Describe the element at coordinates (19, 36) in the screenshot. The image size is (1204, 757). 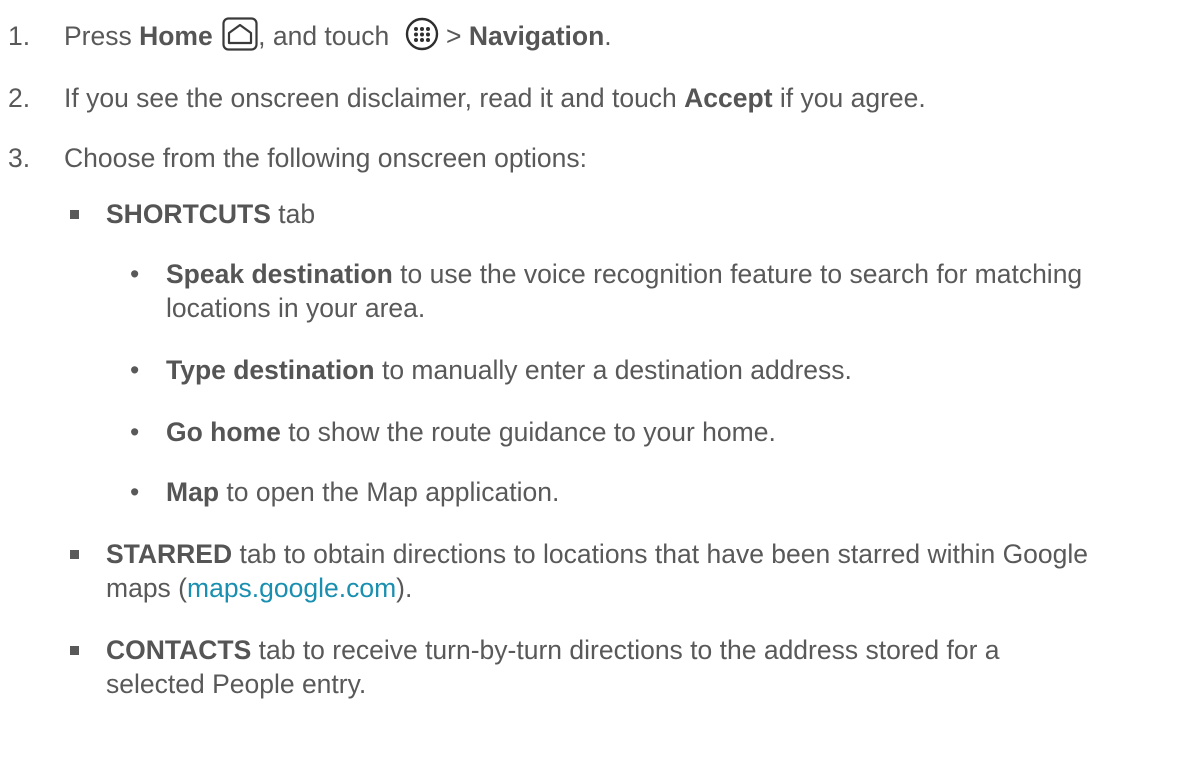
I see `step-number: 1.` at that location.